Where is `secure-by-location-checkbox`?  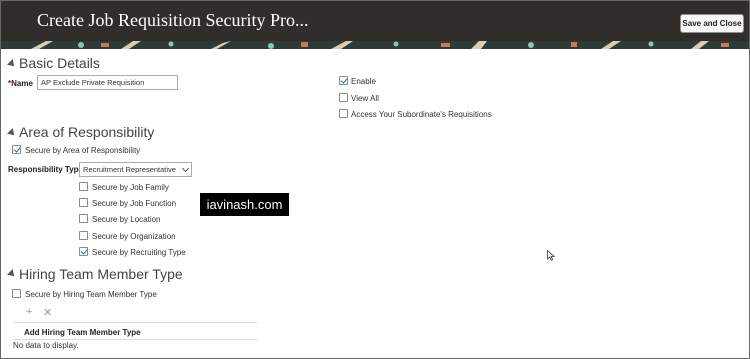 secure-by-location-checkbox is located at coordinates (83, 218).